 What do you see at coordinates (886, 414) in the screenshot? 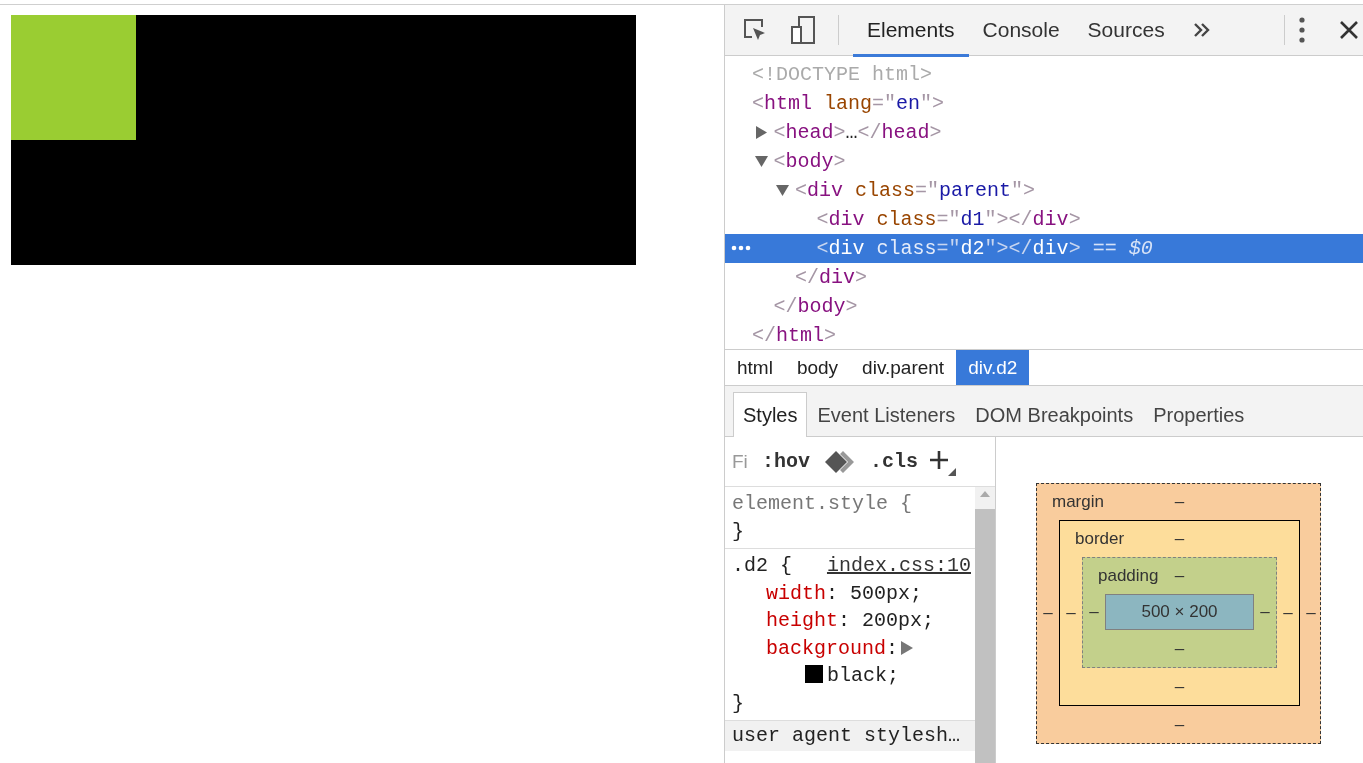
I see `sidebar-tab: Event Listeners` at bounding box center [886, 414].